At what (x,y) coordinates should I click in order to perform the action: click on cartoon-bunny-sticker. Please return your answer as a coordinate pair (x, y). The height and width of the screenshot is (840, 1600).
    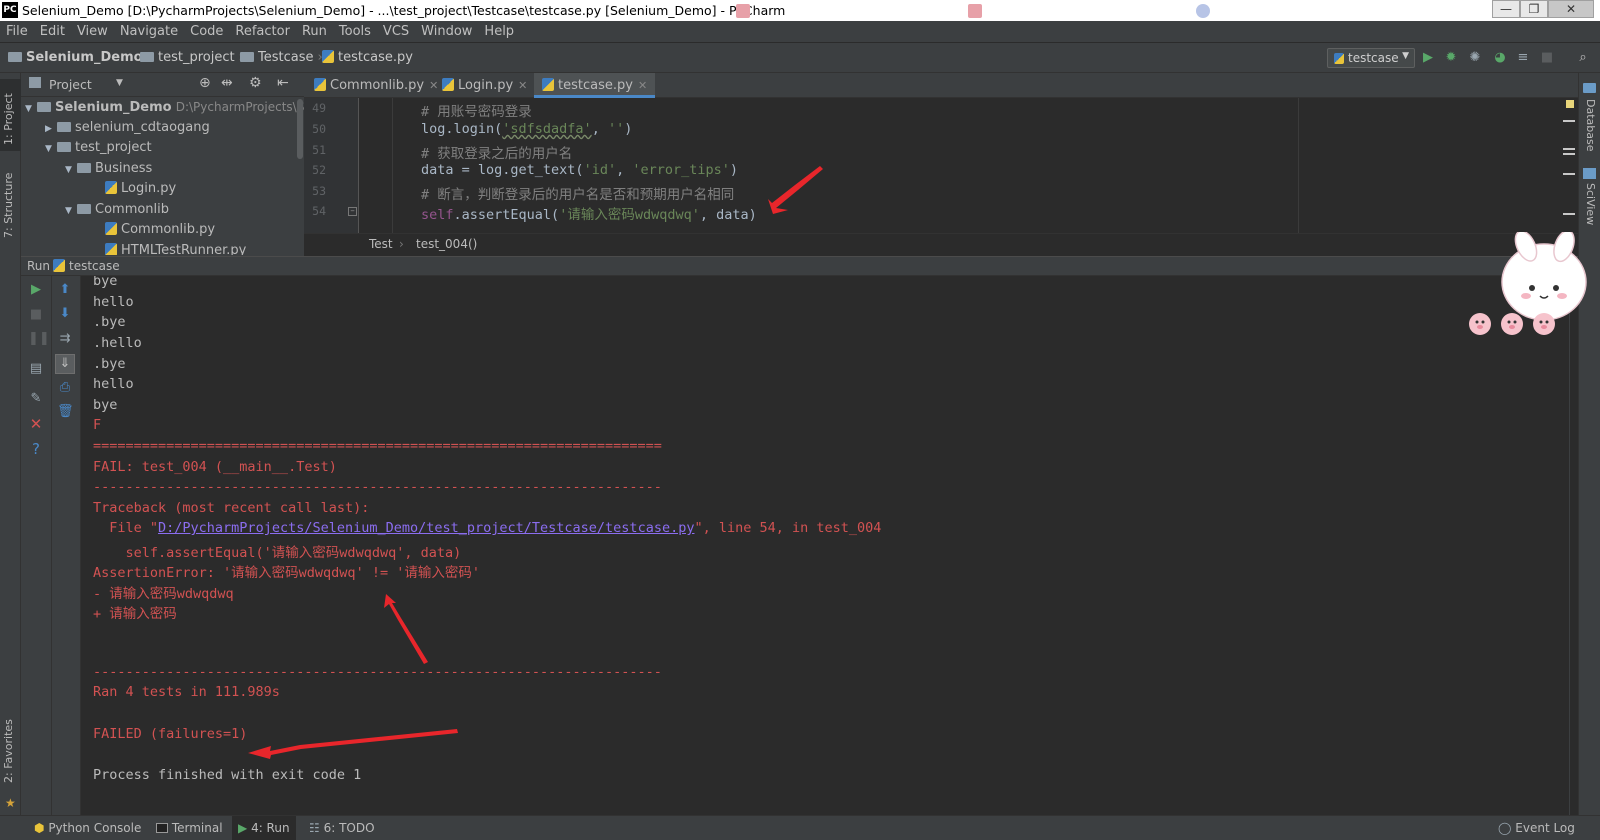
    Looking at the image, I should click on (1528, 283).